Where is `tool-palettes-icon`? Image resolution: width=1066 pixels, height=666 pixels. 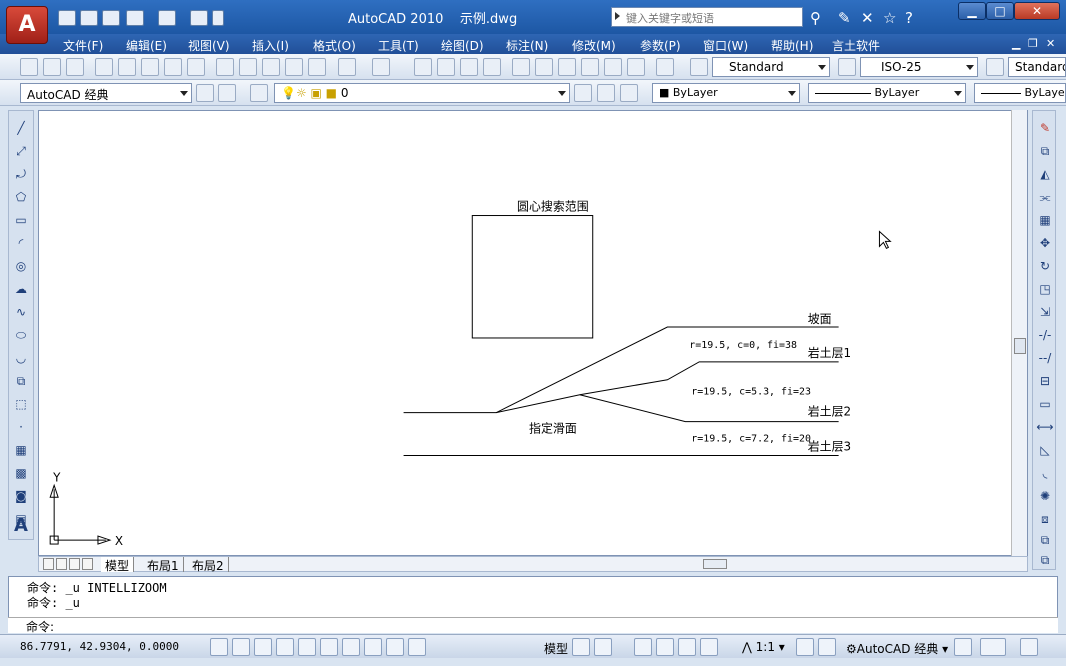 tool-palettes-icon is located at coordinates (567, 67).